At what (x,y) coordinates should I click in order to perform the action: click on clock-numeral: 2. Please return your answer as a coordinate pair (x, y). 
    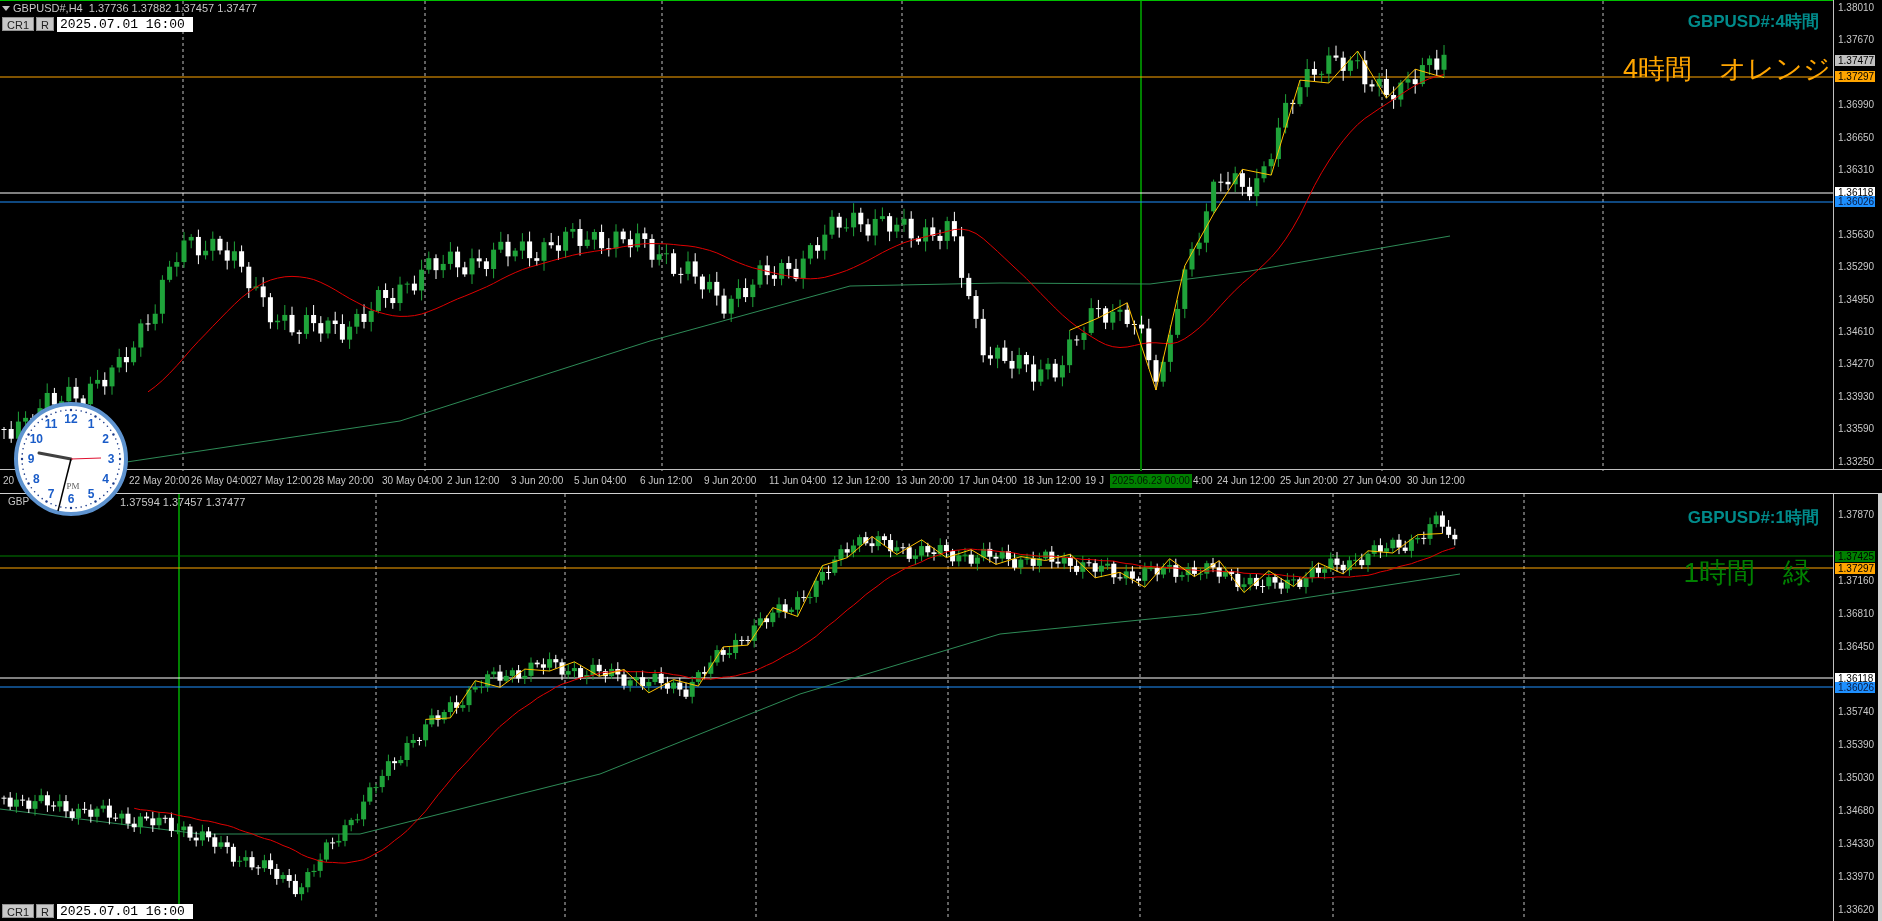
    Looking at the image, I should click on (105, 439).